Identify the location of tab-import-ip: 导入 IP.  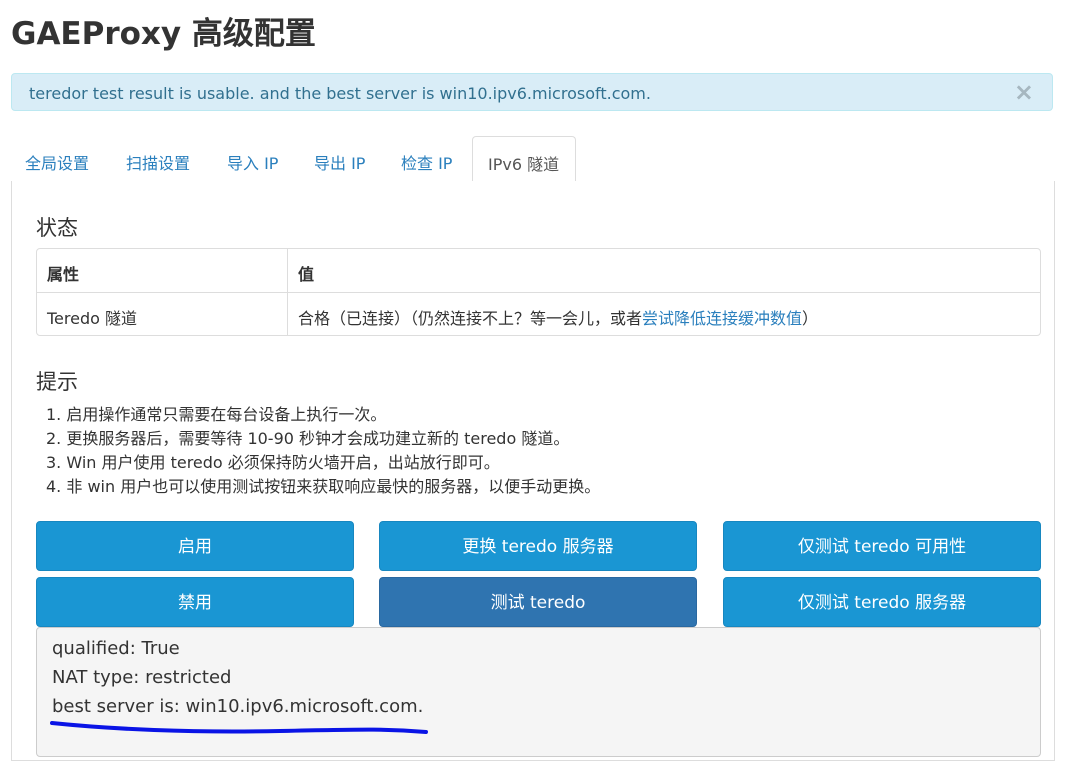
(252, 159).